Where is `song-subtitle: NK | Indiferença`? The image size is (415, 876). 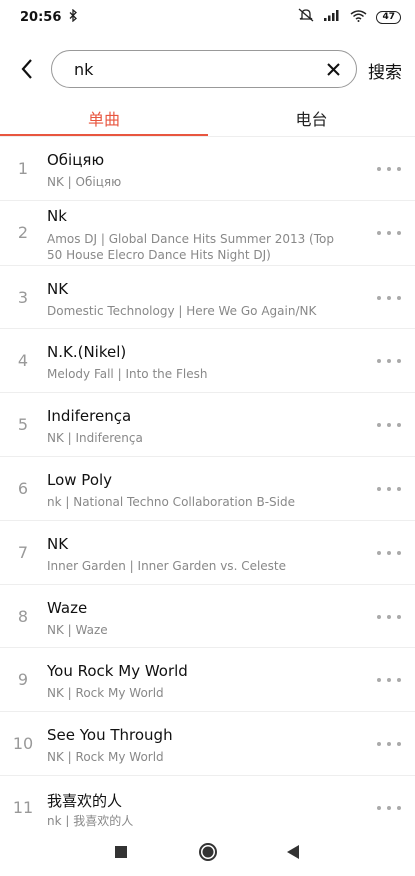
song-subtitle: NK | Indiferença is located at coordinates (95, 438).